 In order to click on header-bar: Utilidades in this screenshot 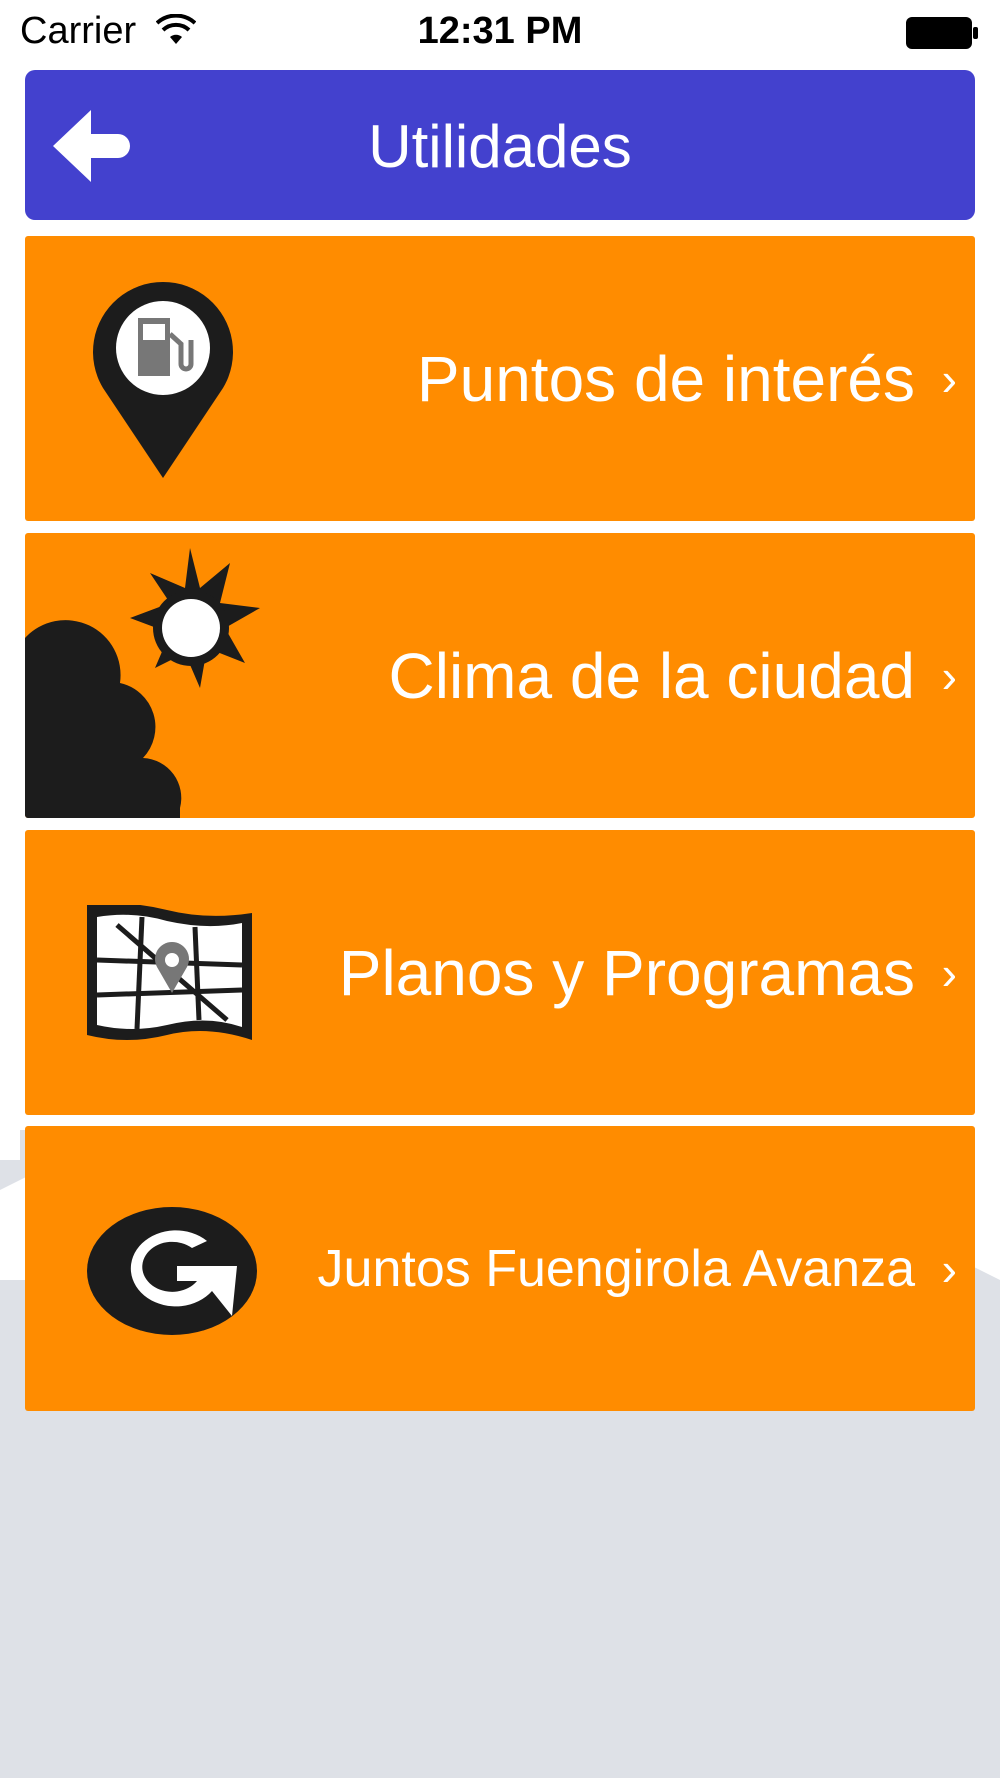, I will do `click(500, 145)`.